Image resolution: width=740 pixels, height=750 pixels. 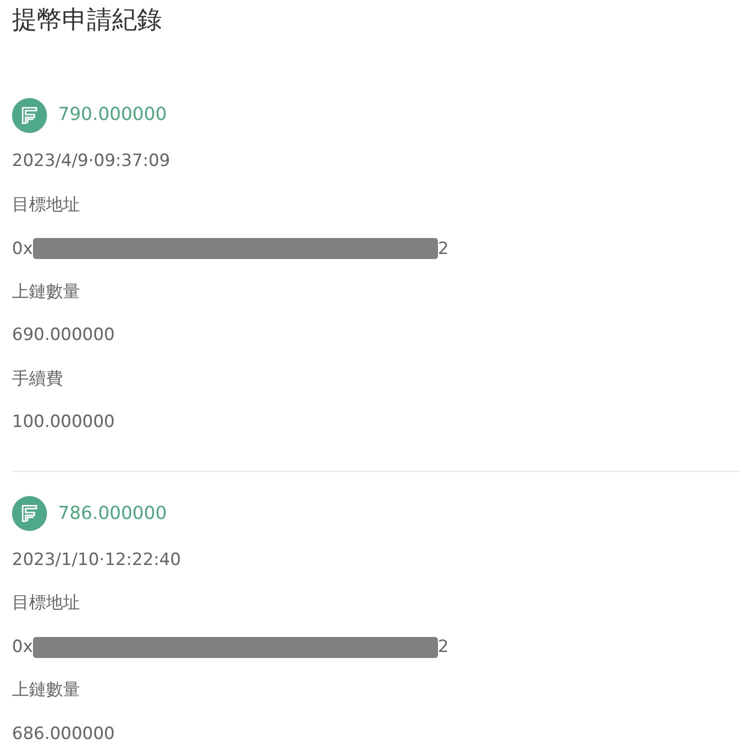 I want to click on field-value: 690.000000, so click(x=64, y=335).